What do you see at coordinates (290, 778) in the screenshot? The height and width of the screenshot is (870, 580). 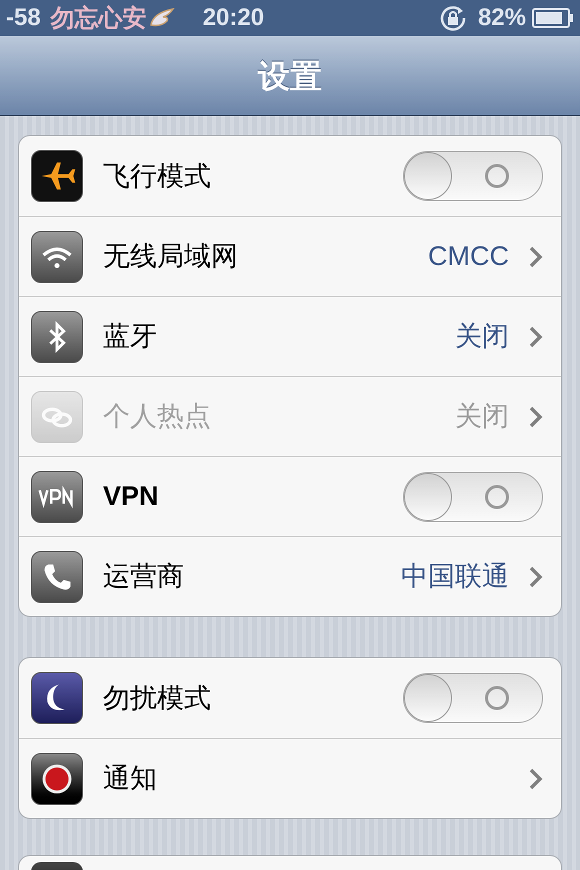 I see `settings-row: 通知` at bounding box center [290, 778].